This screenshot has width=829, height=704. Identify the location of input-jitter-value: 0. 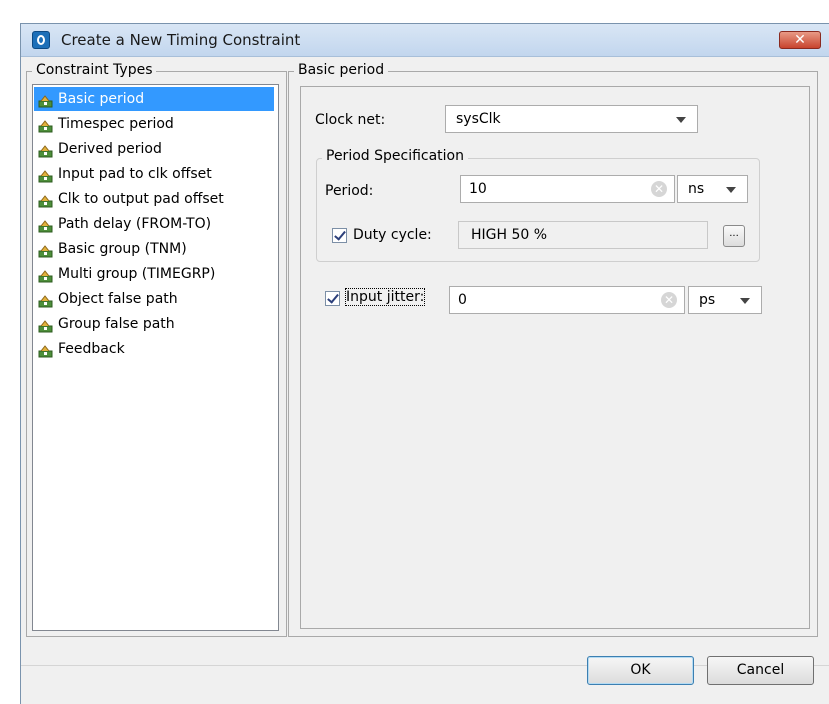
(462, 300).